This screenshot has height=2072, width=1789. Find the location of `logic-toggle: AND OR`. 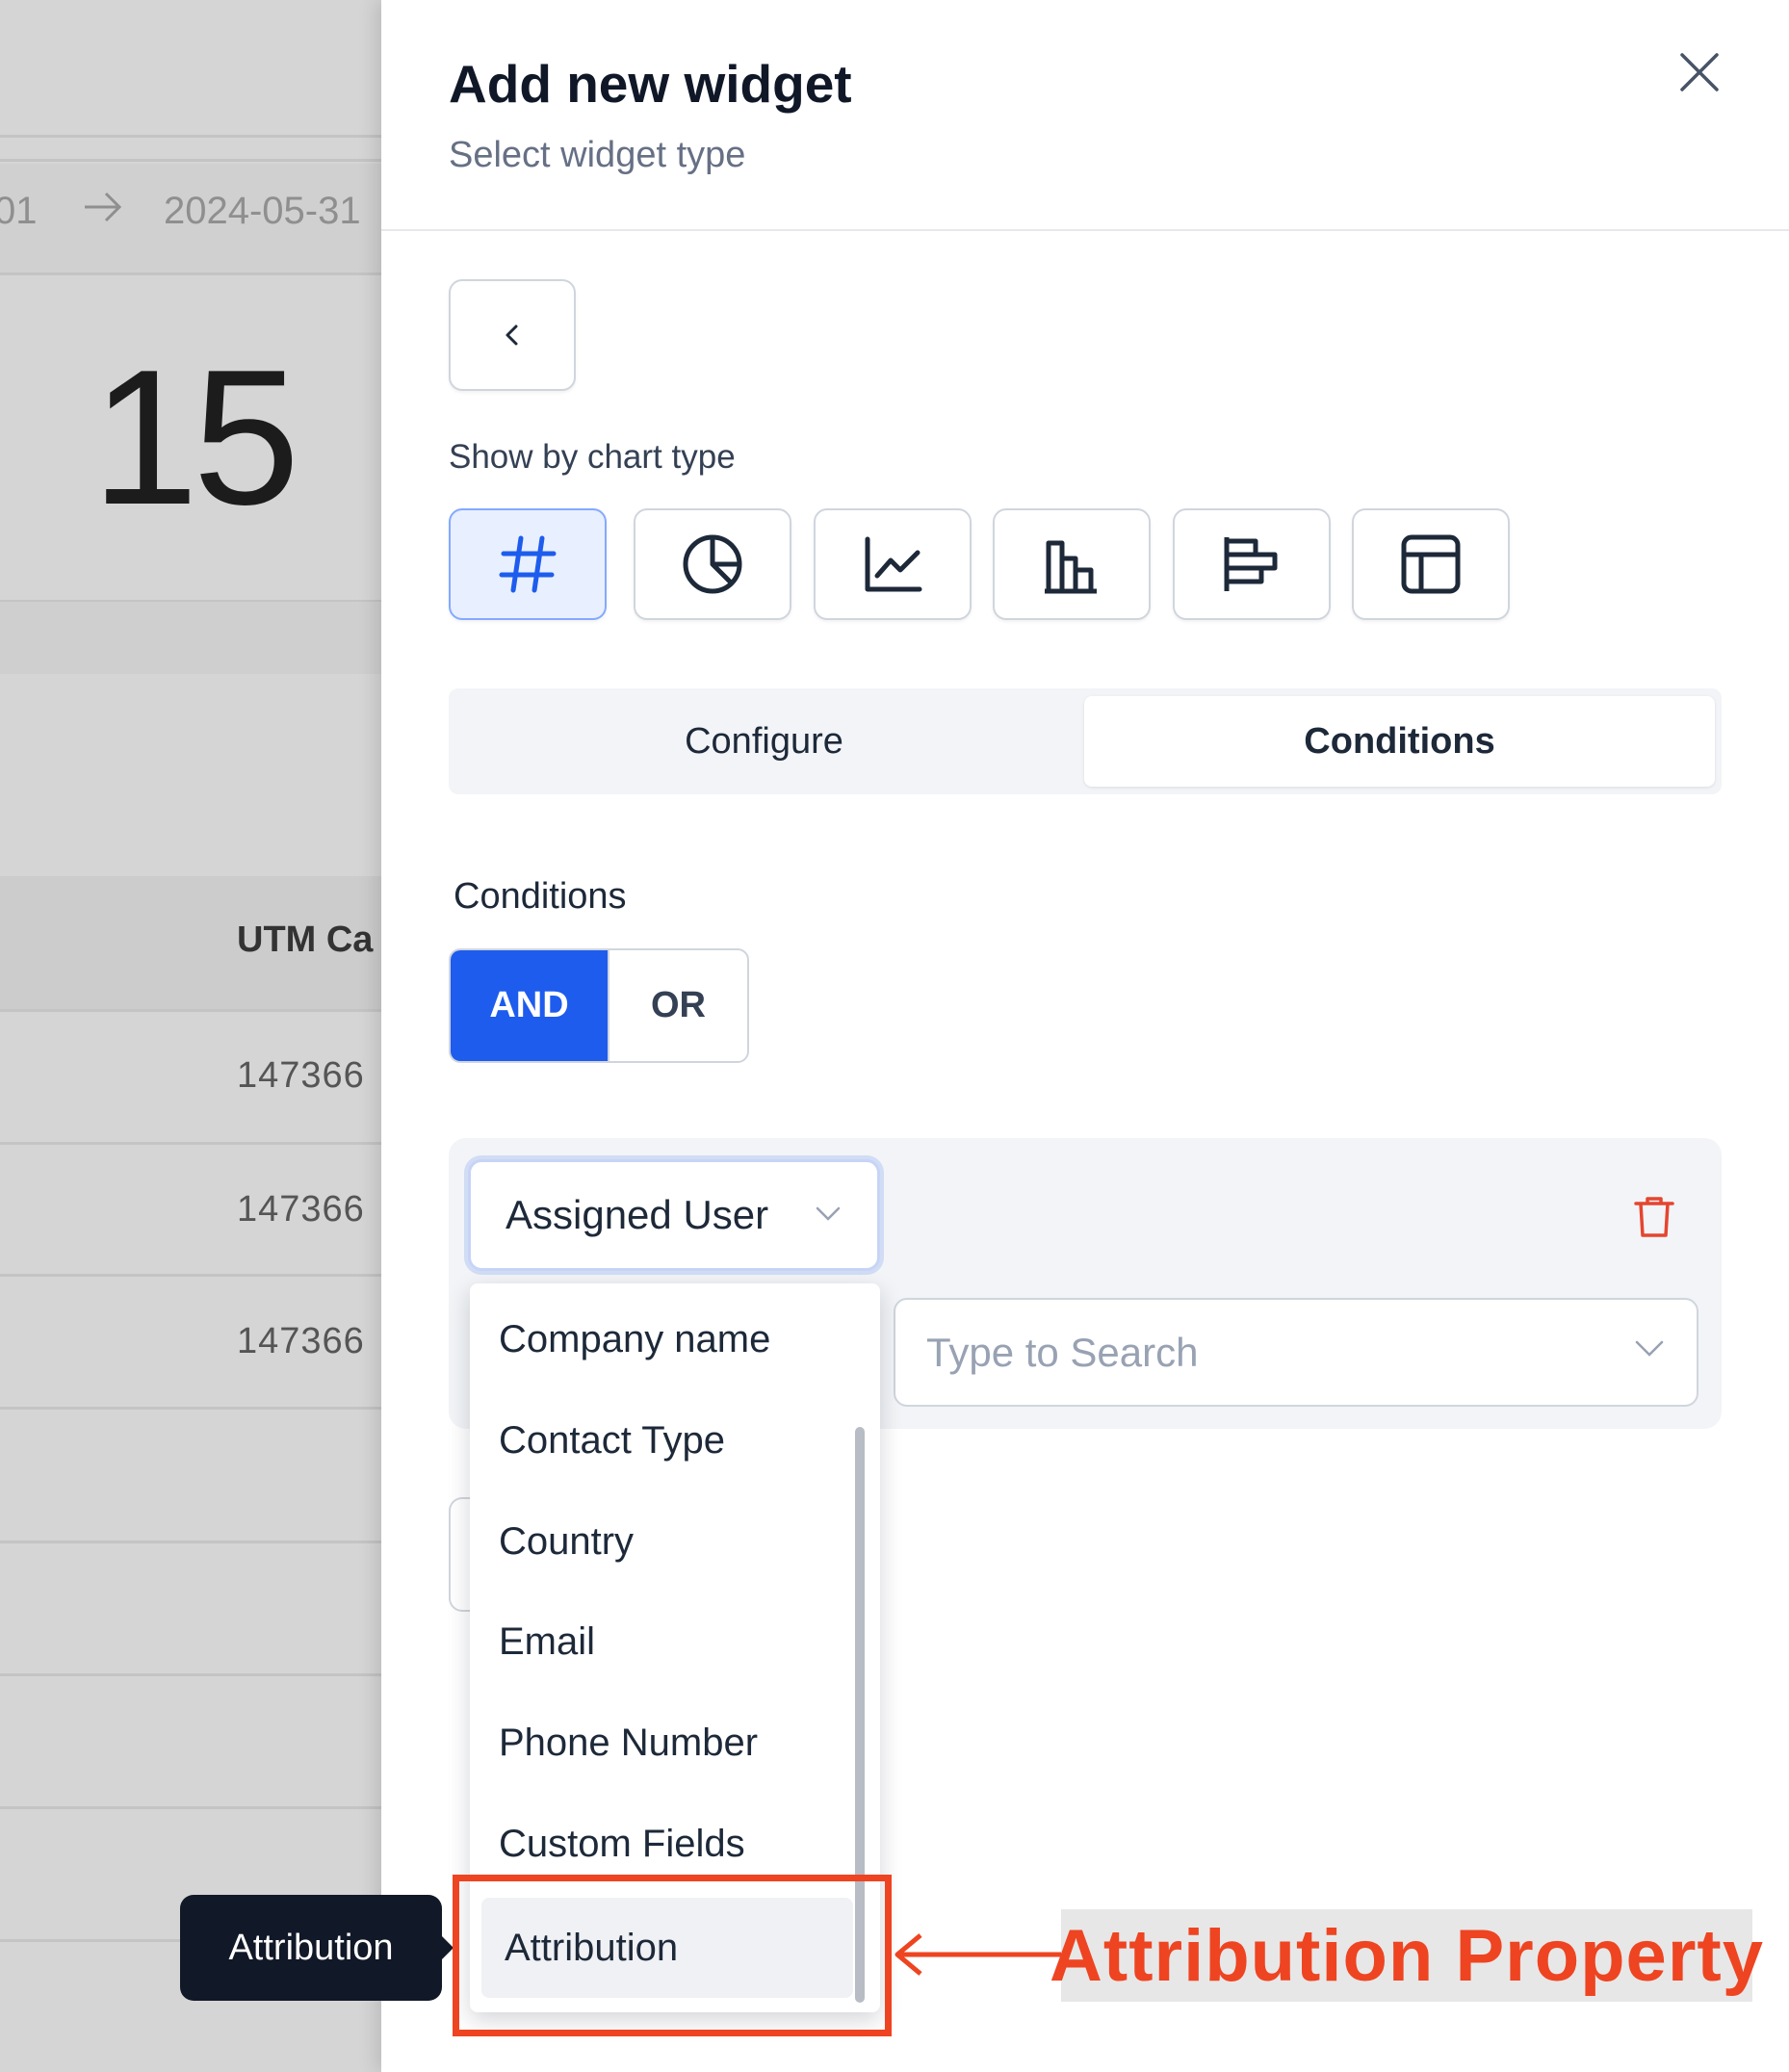

logic-toggle: AND OR is located at coordinates (599, 1005).